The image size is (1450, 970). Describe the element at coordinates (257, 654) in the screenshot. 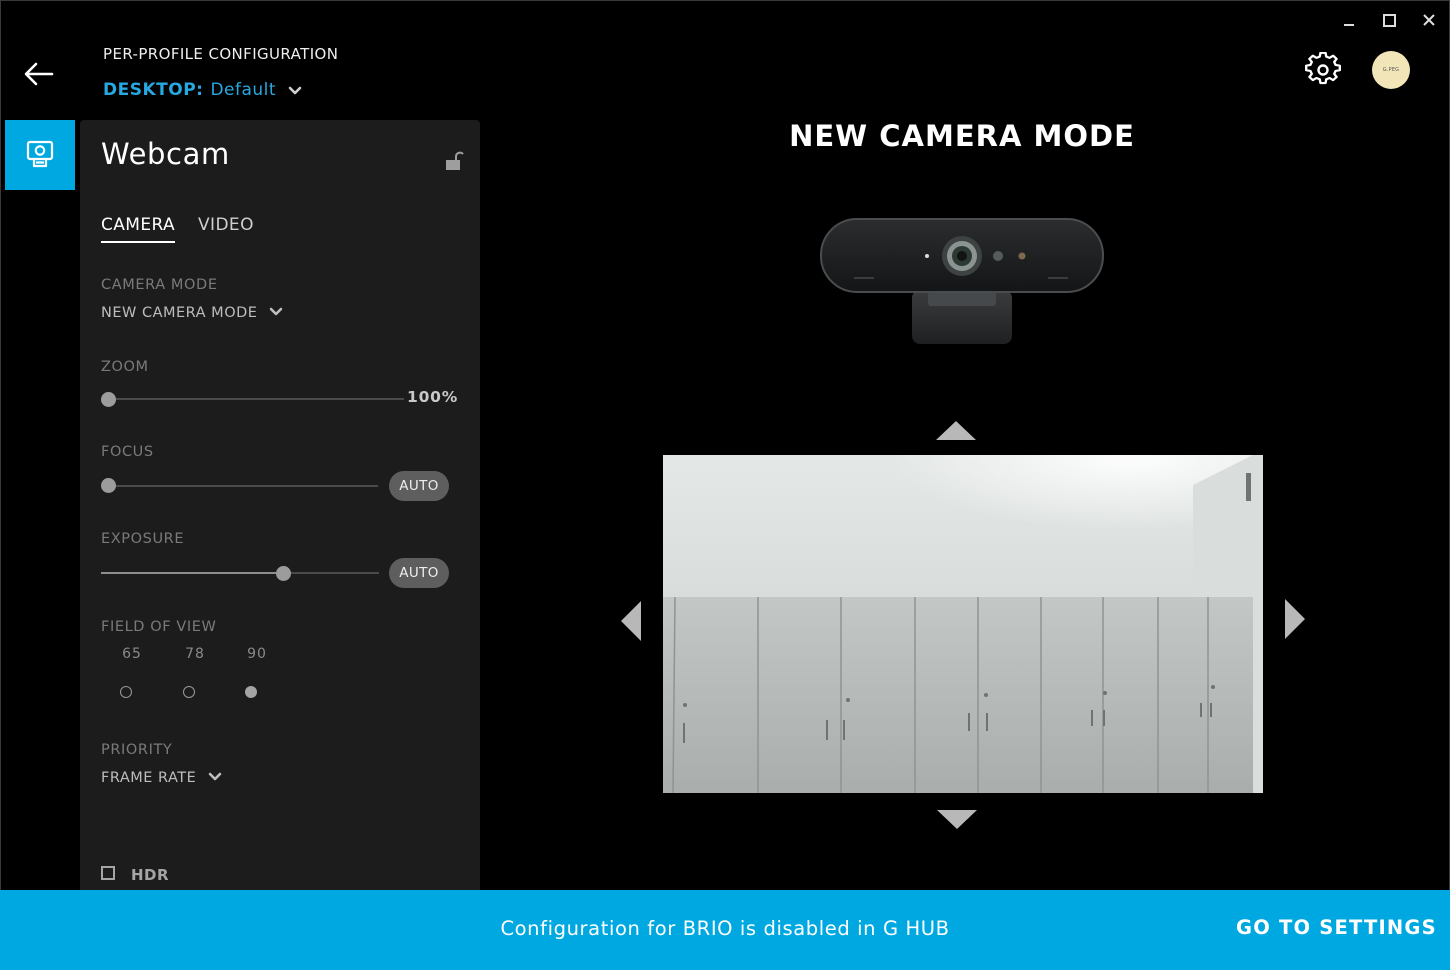

I see `fov-option-90-label: 90` at that location.